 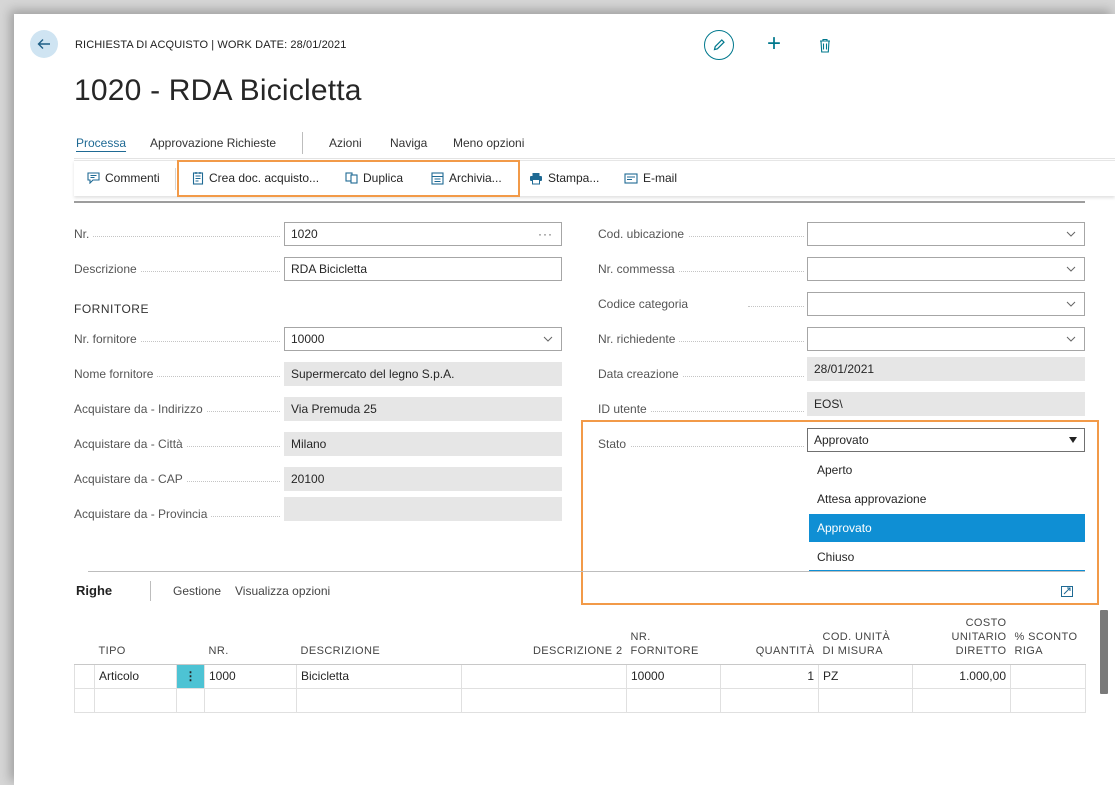 I want to click on stato-option-attesa-approvazione: Attesa approvazione, so click(x=947, y=499).